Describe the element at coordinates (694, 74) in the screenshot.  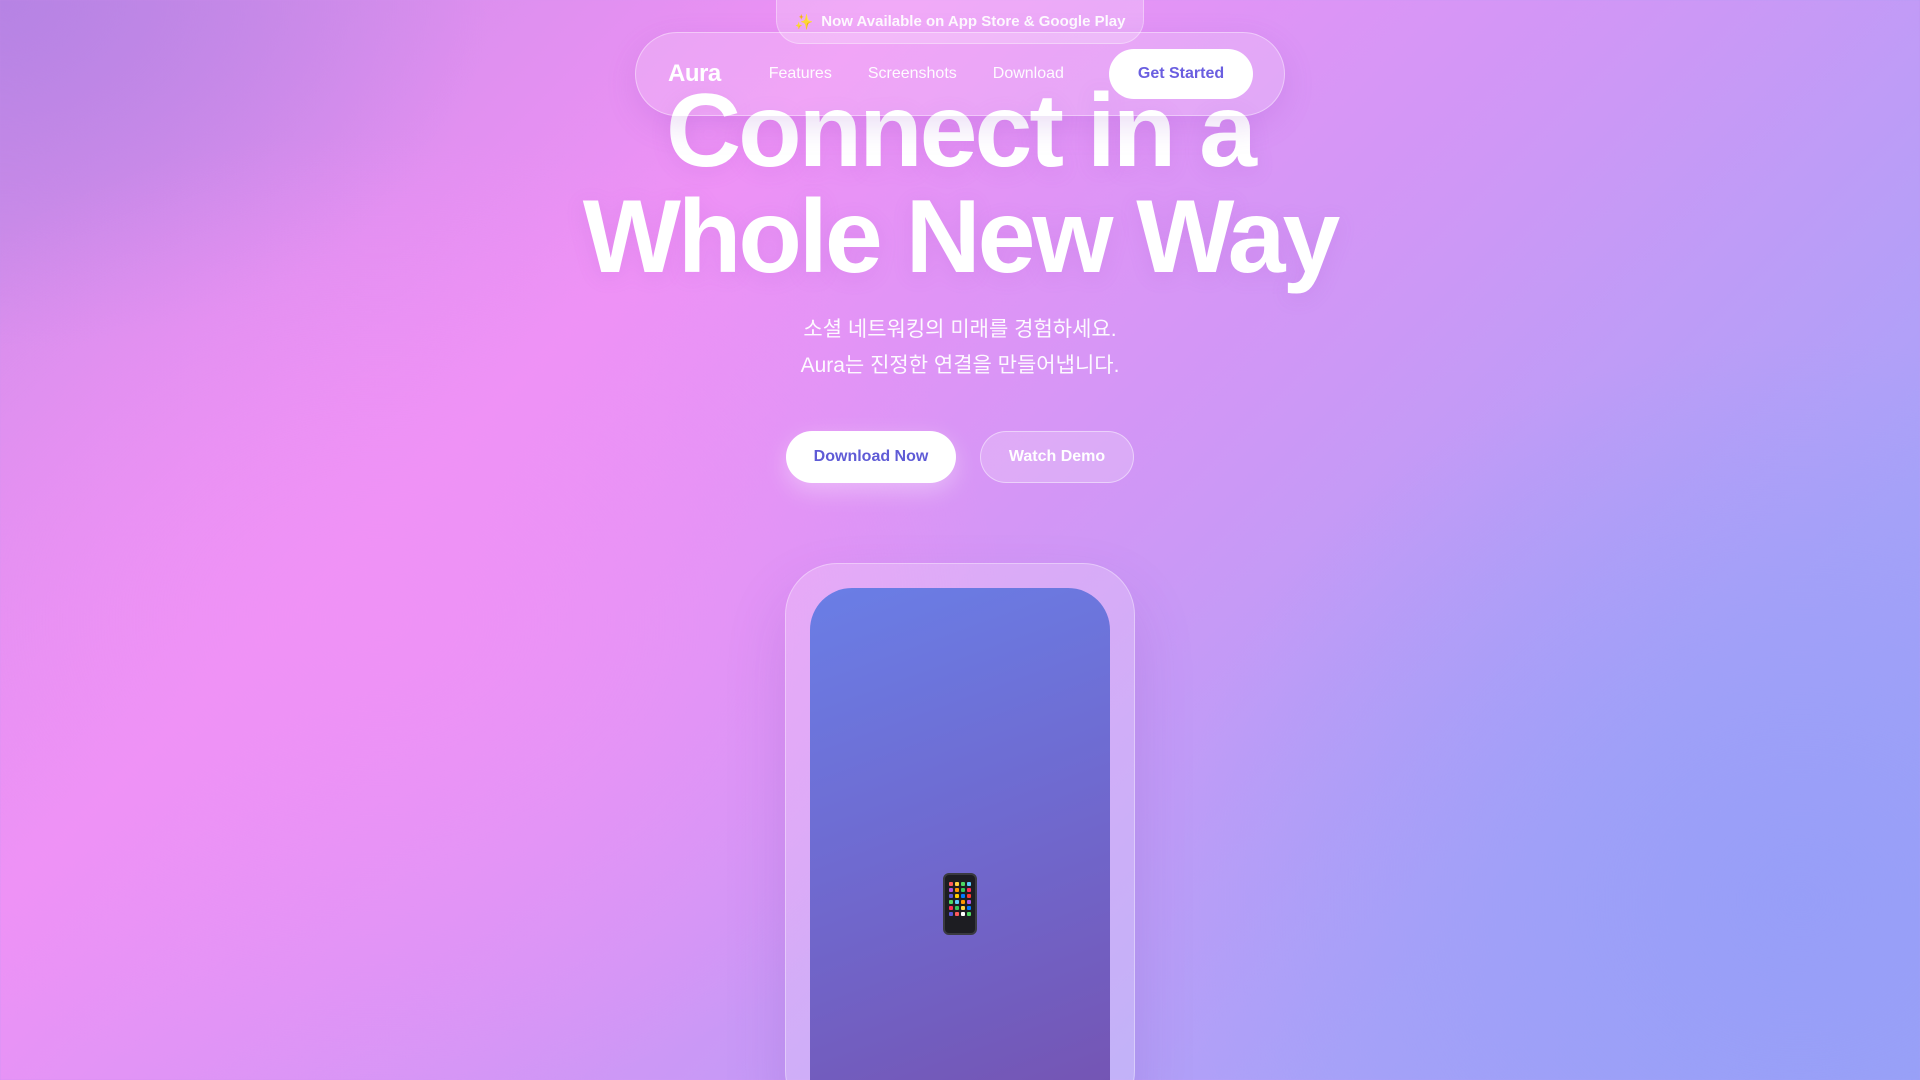
I see `logo: Aura` at that location.